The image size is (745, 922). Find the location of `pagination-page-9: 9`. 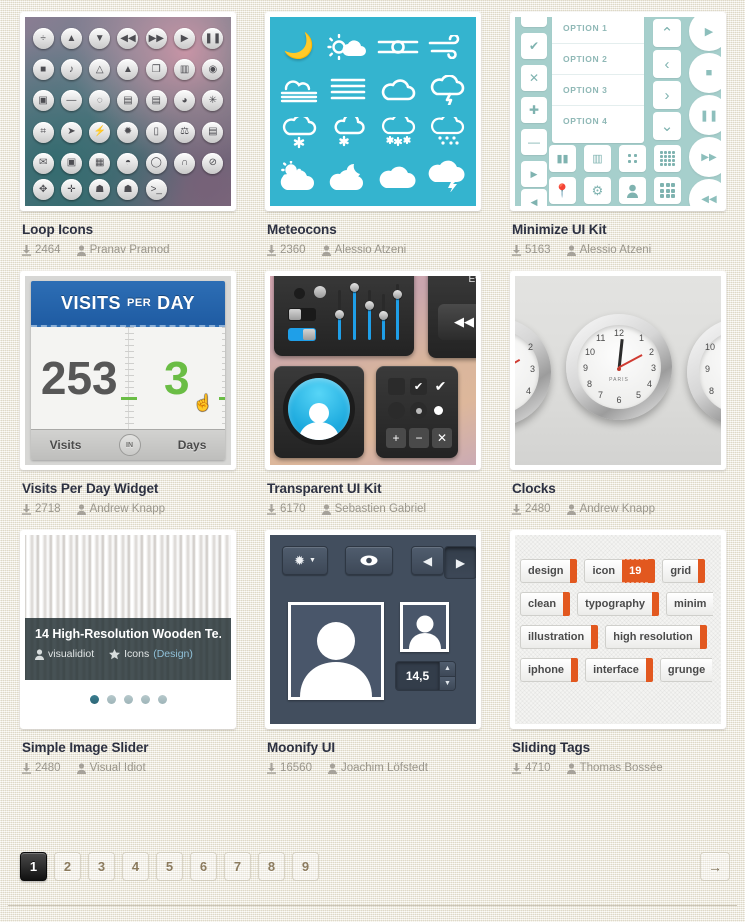

pagination-page-9: 9 is located at coordinates (305, 866).